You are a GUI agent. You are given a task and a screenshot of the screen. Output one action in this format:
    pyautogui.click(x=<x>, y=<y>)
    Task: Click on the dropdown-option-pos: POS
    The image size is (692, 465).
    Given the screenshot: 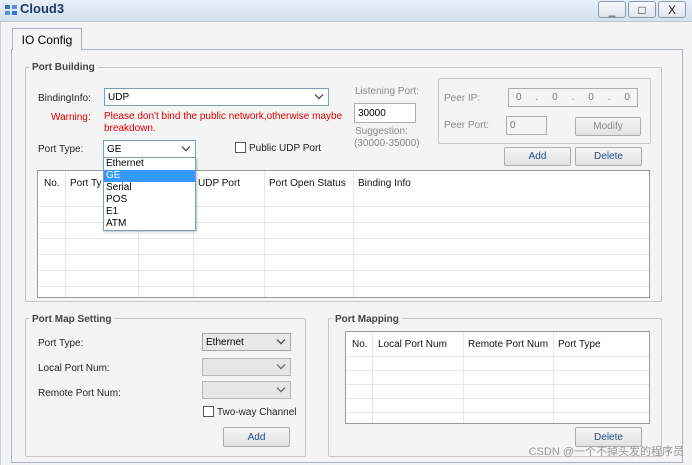 What is the action you would take?
    pyautogui.click(x=149, y=200)
    